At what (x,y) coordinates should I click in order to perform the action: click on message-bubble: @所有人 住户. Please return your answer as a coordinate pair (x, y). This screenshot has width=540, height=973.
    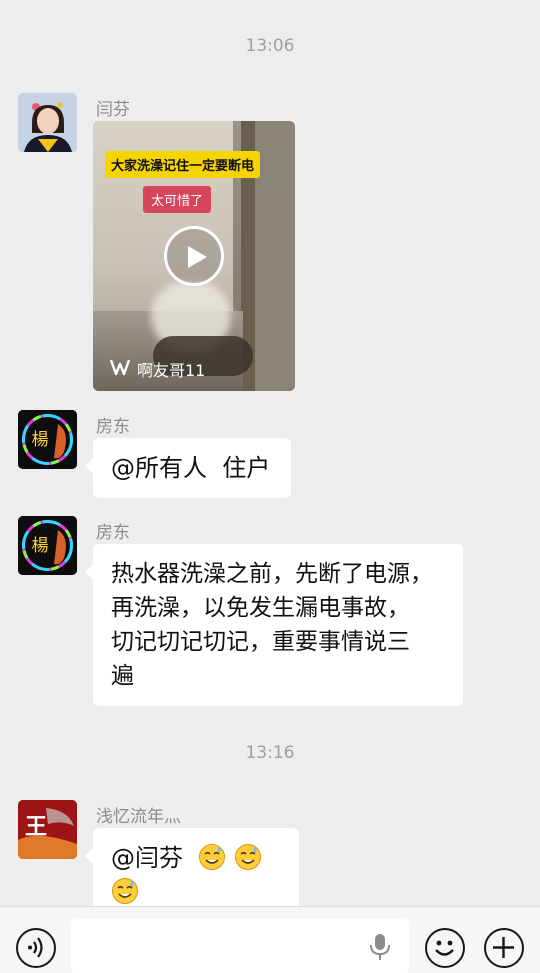
    Looking at the image, I should click on (188, 468).